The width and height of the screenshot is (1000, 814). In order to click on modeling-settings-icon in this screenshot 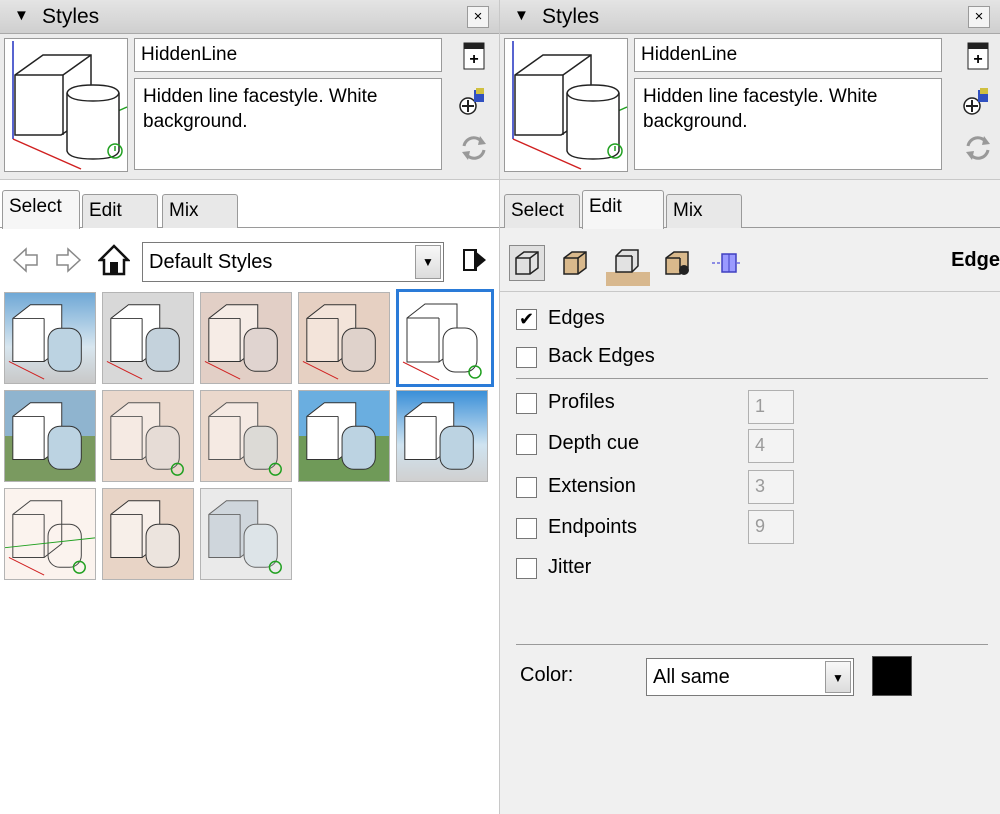, I will do `click(727, 263)`.